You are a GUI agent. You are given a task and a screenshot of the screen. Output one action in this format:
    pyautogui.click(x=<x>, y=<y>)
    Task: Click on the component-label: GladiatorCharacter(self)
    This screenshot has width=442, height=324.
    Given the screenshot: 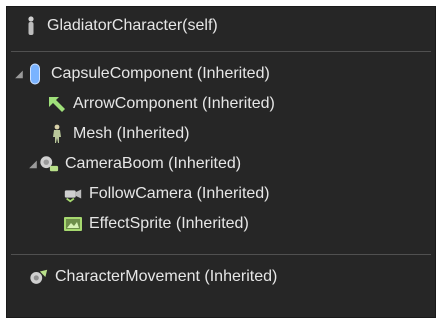 What is the action you would take?
    pyautogui.click(x=132, y=25)
    